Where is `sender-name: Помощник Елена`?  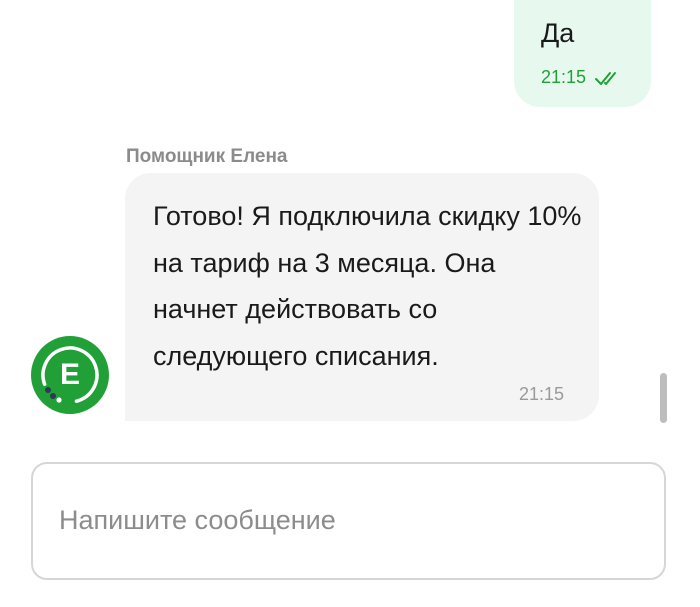 sender-name: Помощник Елена is located at coordinates (207, 156).